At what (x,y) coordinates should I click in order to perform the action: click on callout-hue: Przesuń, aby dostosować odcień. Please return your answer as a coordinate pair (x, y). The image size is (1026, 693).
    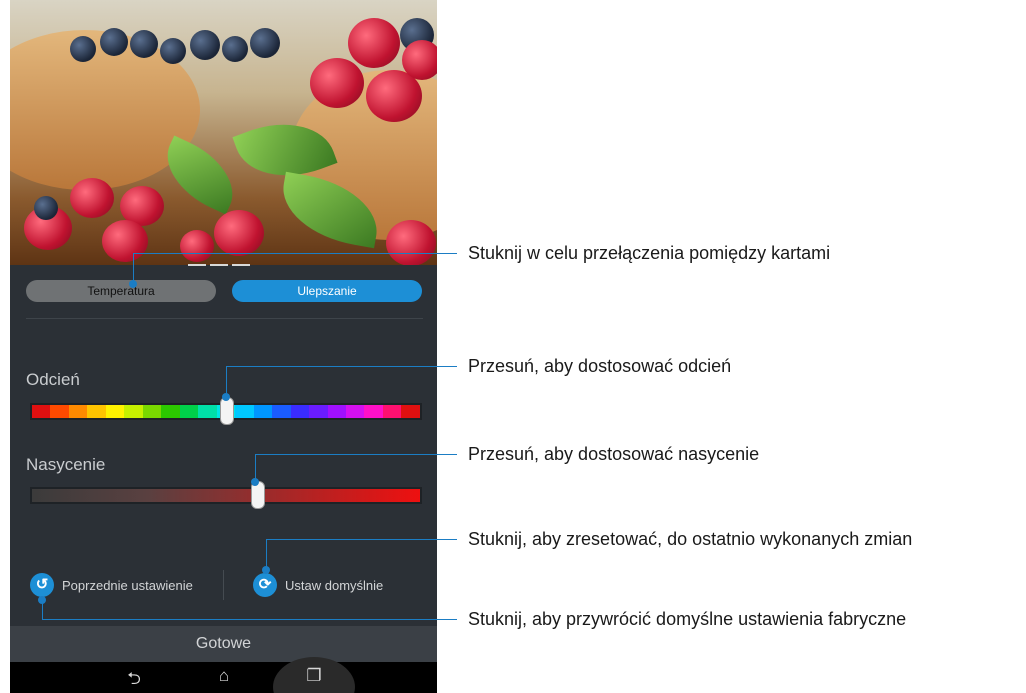
    Looking at the image, I should click on (600, 366).